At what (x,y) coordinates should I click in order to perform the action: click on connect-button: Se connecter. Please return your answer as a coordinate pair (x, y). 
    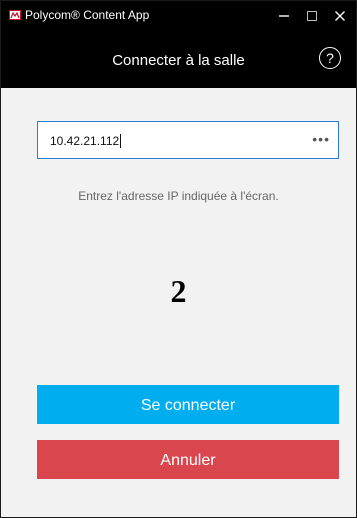
    Looking at the image, I should click on (188, 404).